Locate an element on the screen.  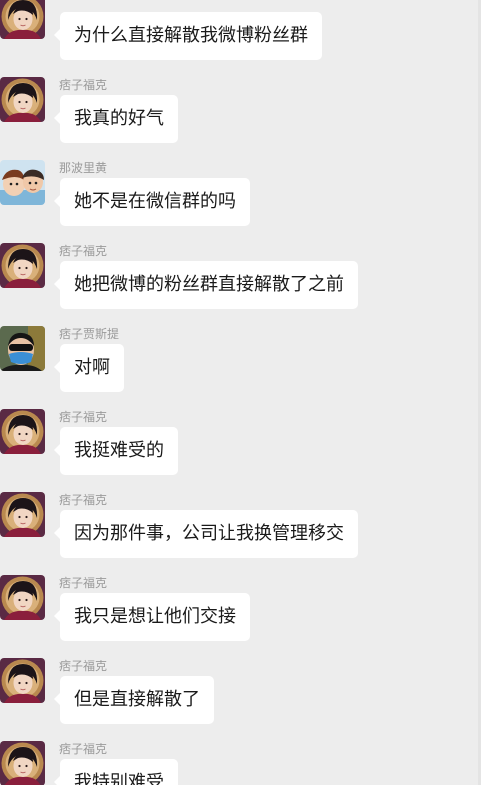
message-row: 痞子福克她把微博的粉丝群直接解散了之前 is located at coordinates (240, 284).